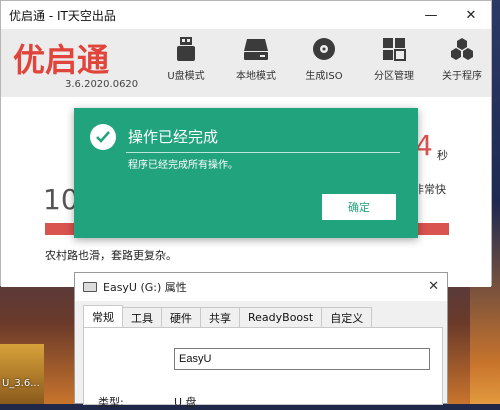  I want to click on nav-label: U盘模式, so click(186, 76).